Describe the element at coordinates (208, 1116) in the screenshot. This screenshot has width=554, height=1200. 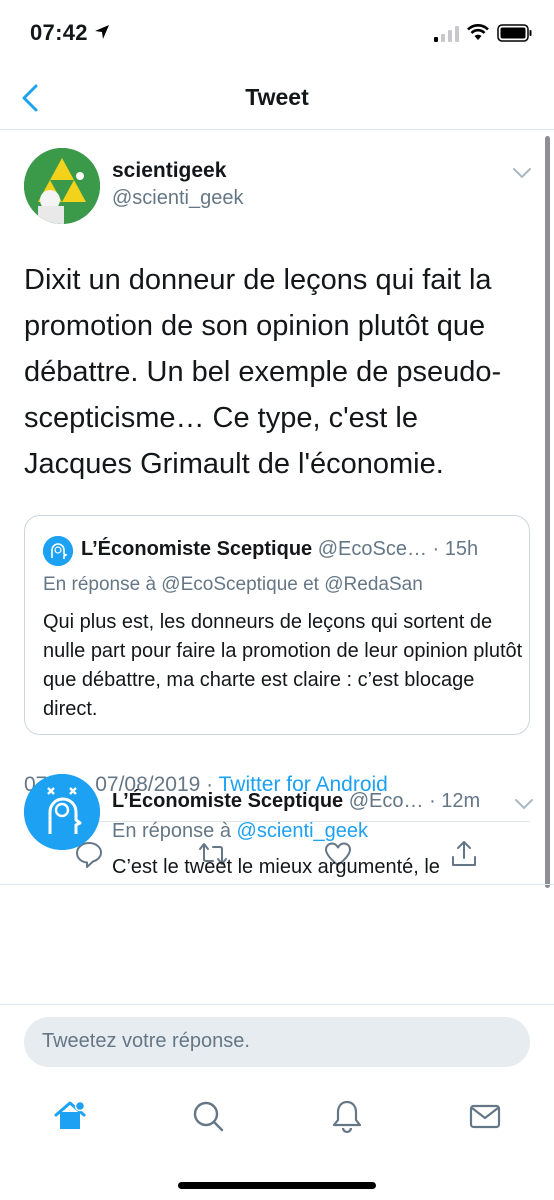
I see `search-icon` at that location.